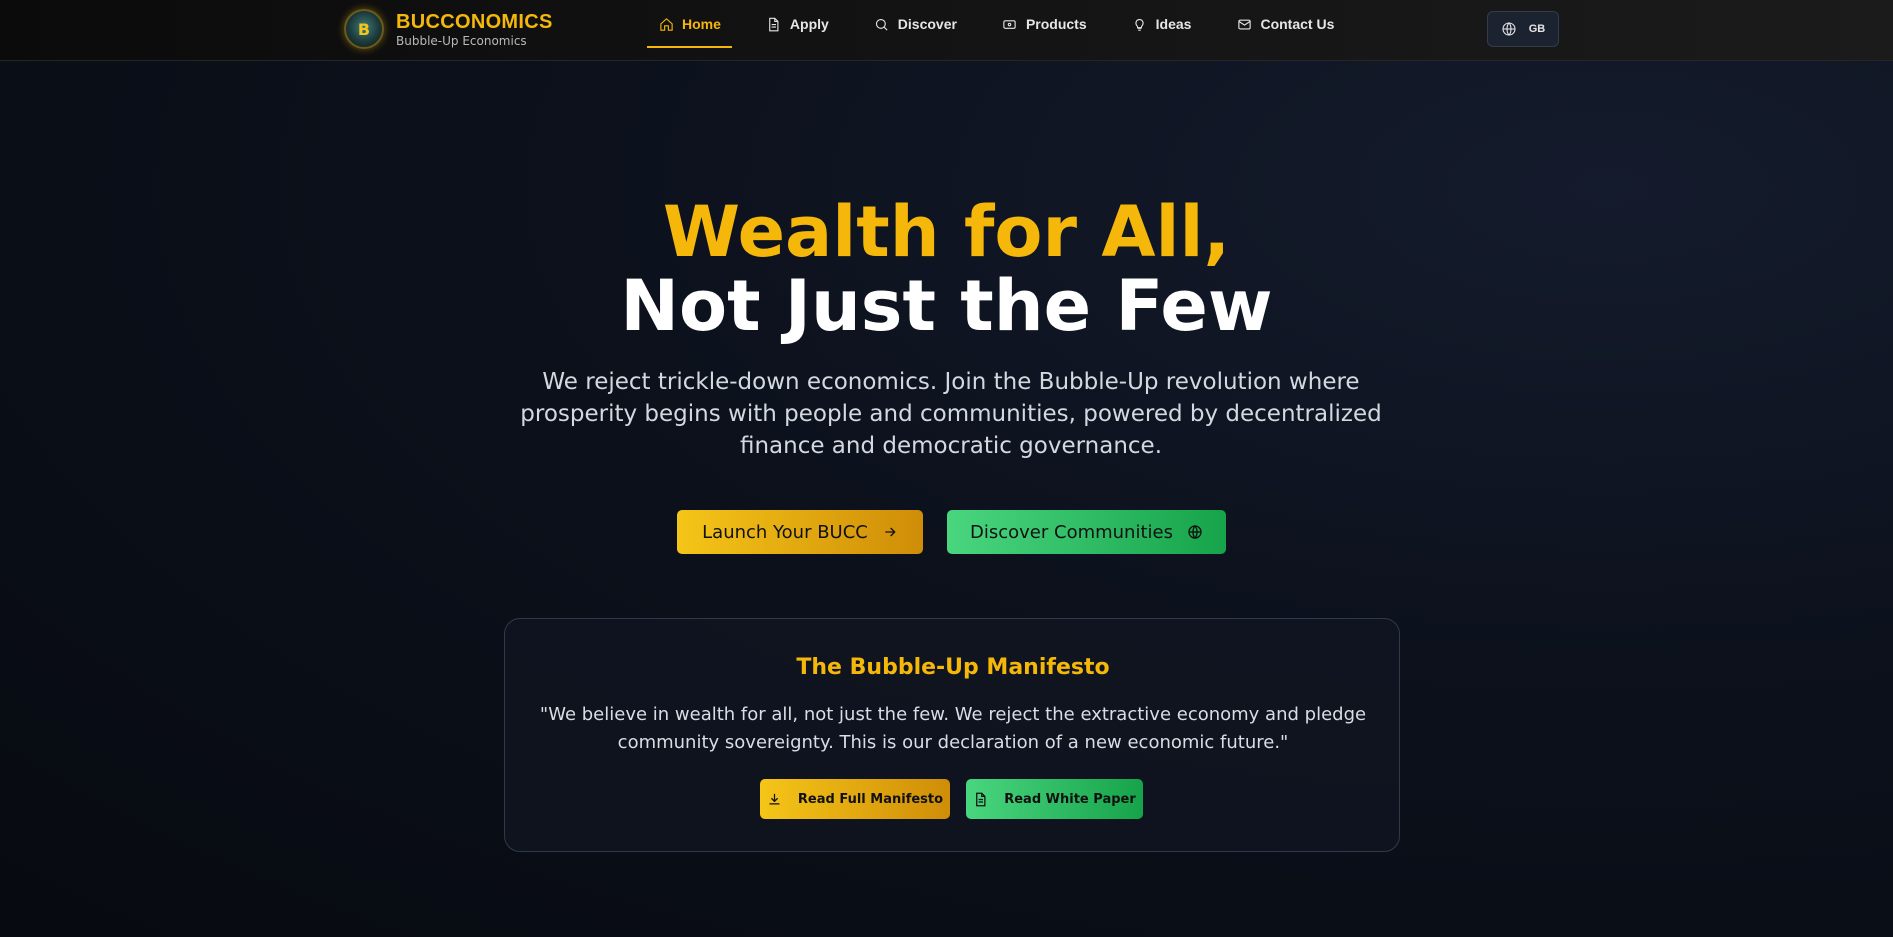 The image size is (1893, 937). I want to click on bucconomics-logo: B, so click(364, 29).